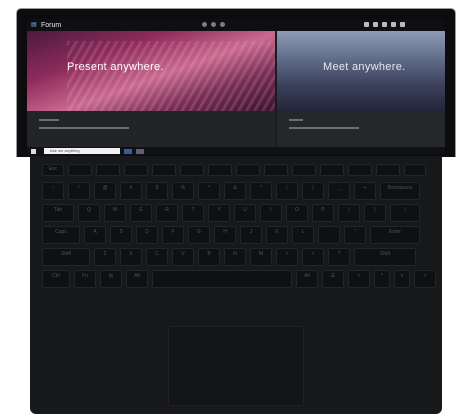 This screenshot has height=416, width=472. I want to click on keyboard-key: Fn, so click(85, 279).